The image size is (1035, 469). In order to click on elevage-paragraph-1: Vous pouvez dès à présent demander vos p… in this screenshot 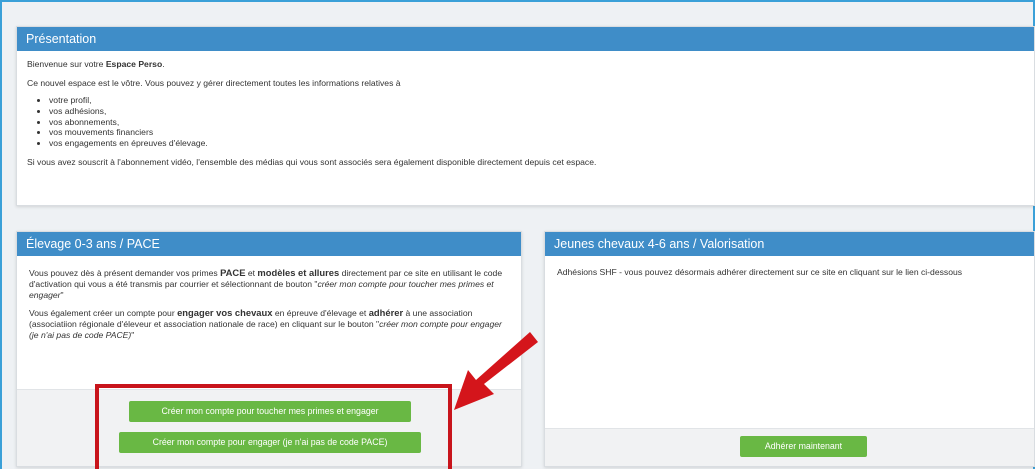, I will do `click(269, 284)`.